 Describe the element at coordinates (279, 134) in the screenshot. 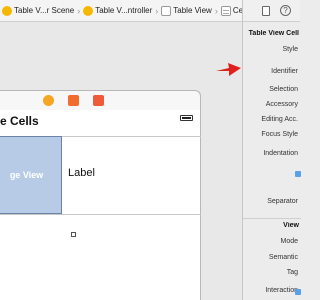

I see `focus-style-label: Focus Style` at that location.